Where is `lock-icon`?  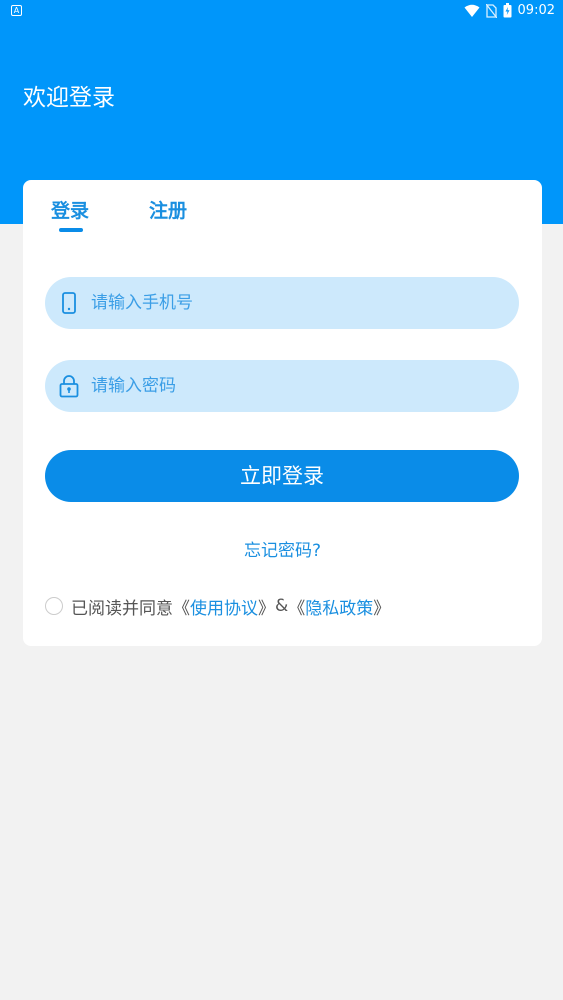 lock-icon is located at coordinates (69, 386).